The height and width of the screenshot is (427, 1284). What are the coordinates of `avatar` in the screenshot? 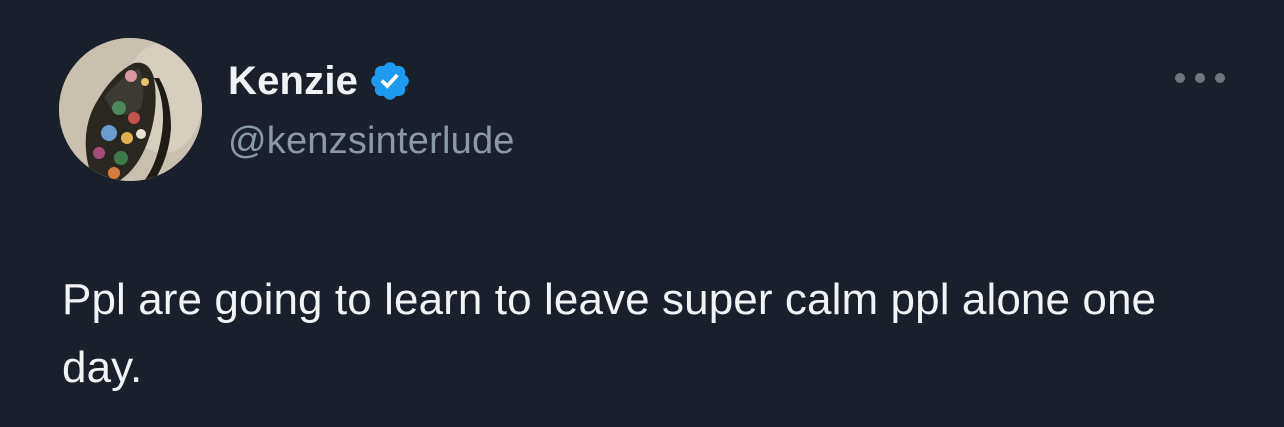 It's located at (130, 109).